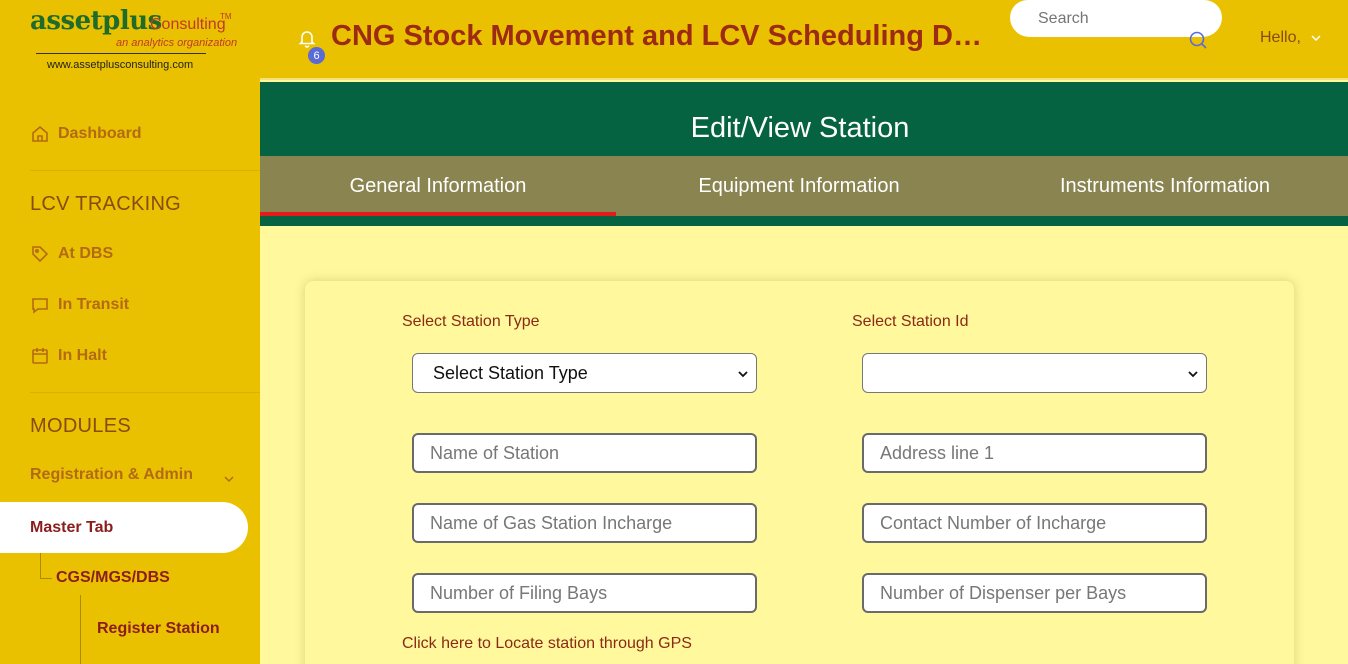 This screenshot has height=664, width=1348. What do you see at coordinates (547, 644) in the screenshot?
I see `locate-gps-link: Click here to Locate station through GPS` at bounding box center [547, 644].